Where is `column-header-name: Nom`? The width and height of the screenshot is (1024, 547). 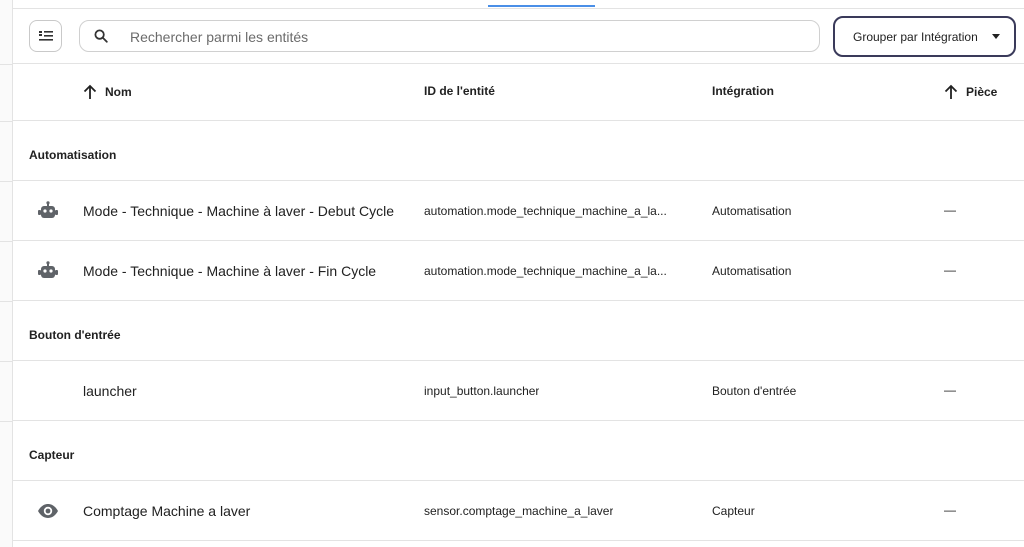 column-header-name: Nom is located at coordinates (107, 92).